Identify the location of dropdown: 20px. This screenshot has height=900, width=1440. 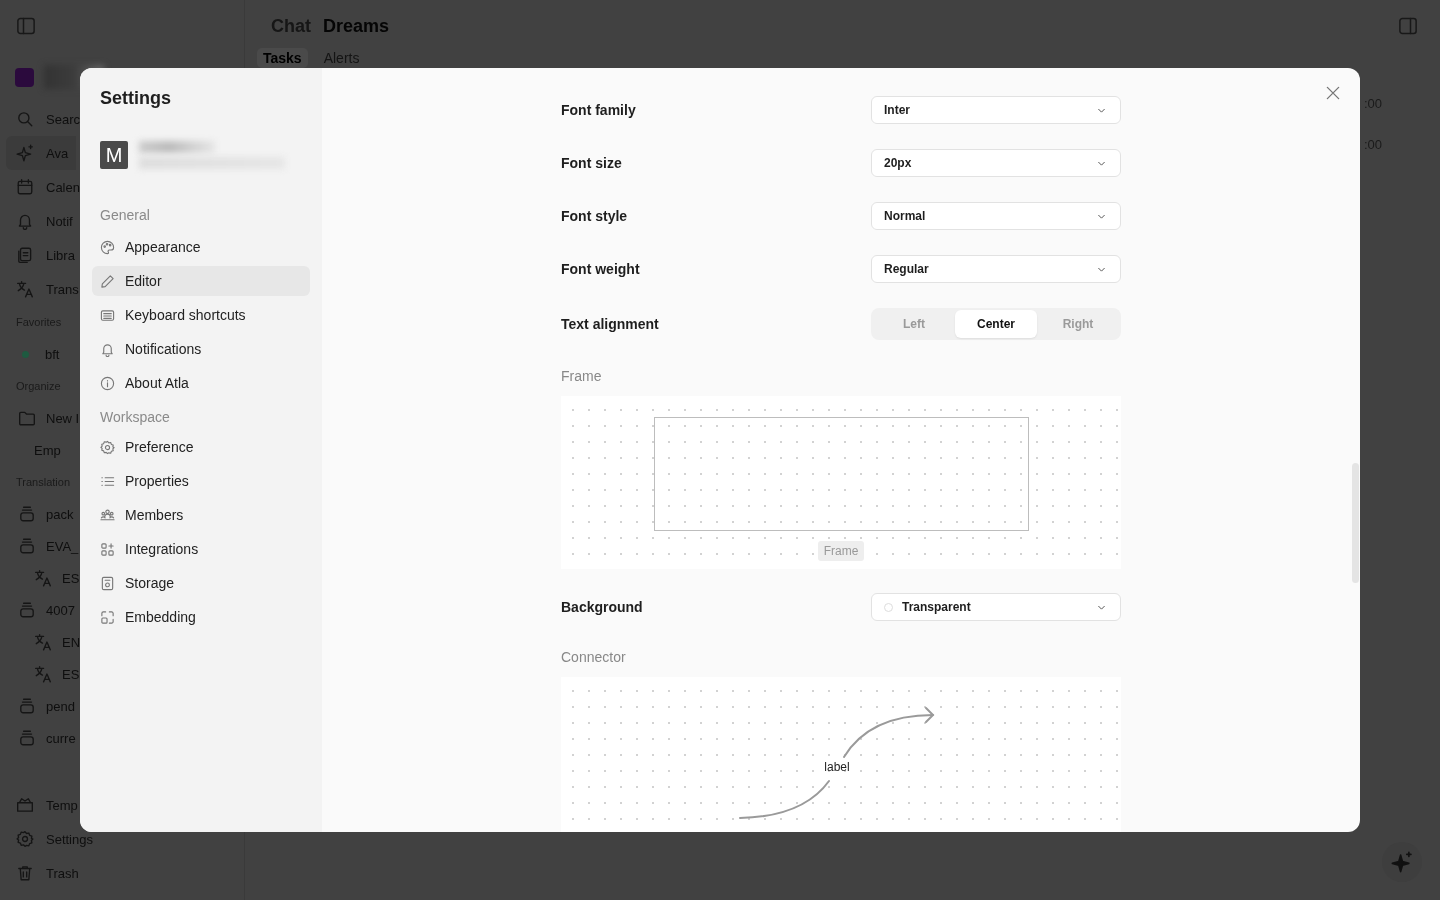
(996, 163).